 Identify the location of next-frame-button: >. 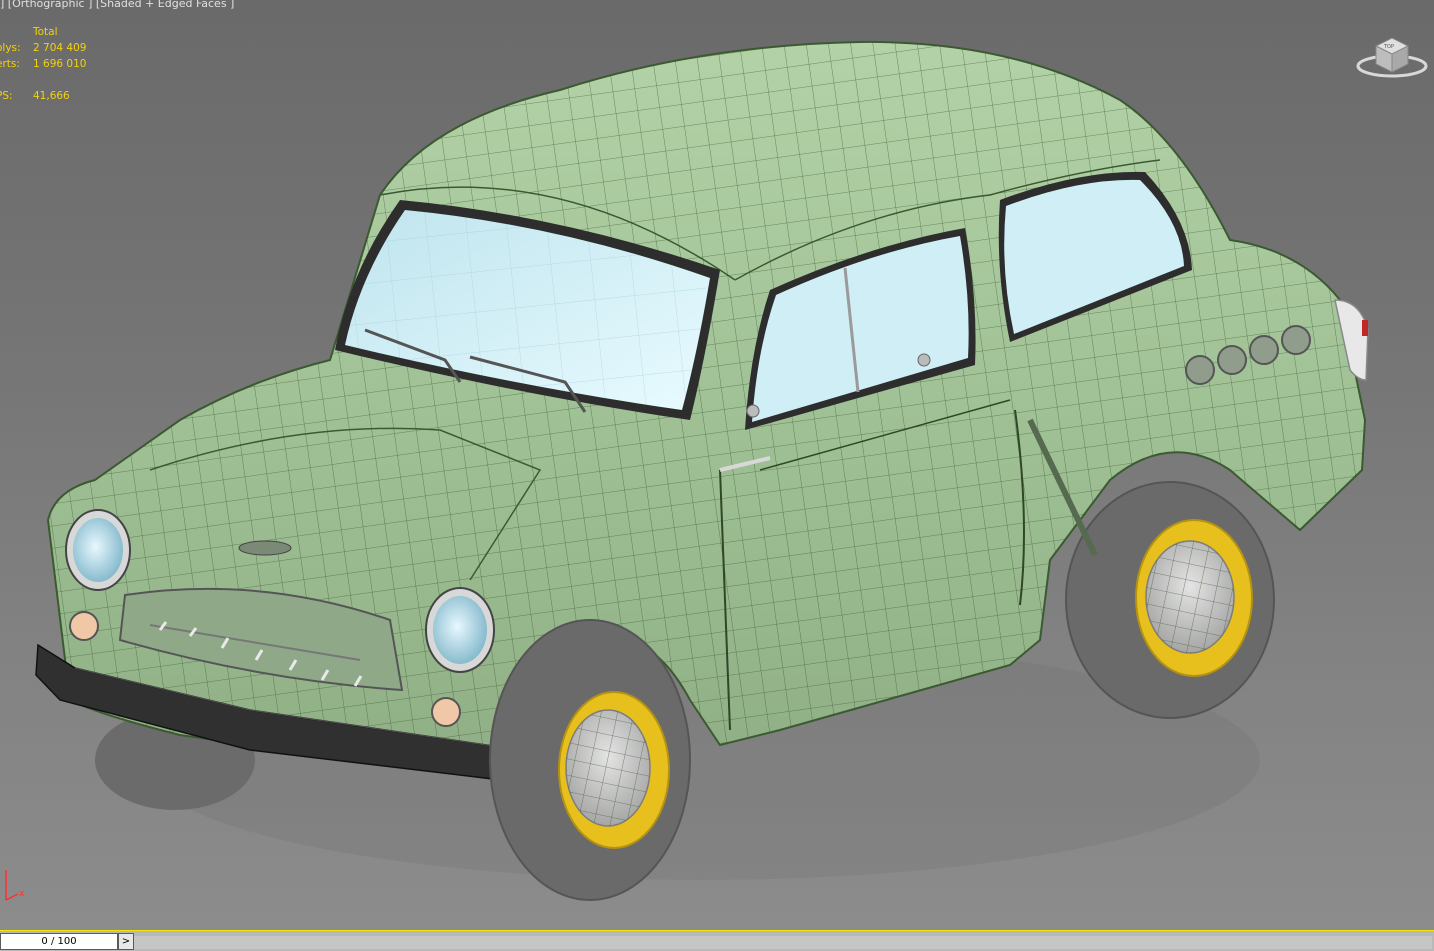
(126, 941).